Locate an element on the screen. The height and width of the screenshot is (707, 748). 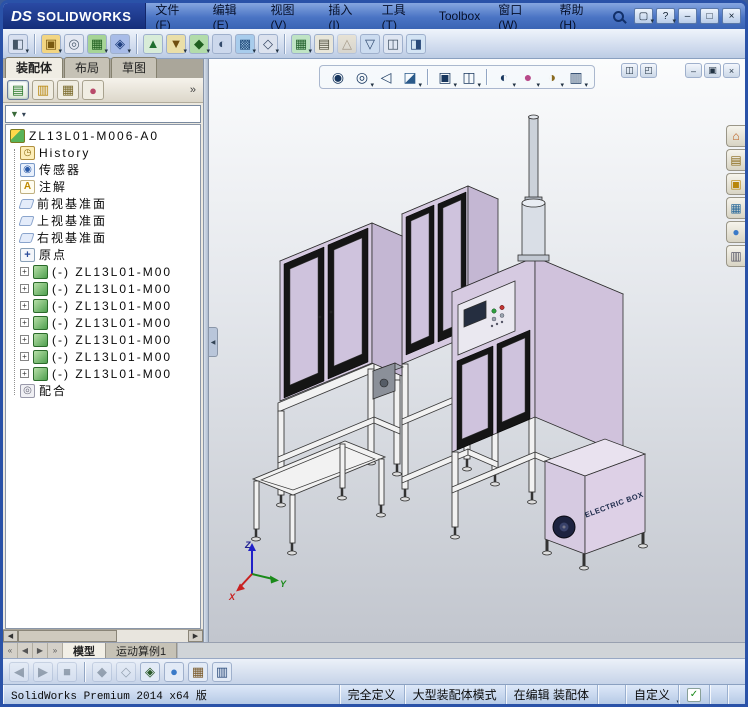
tree-item-component-7: + (-) ZL13L01-M00 is located at coordinates (103, 373).